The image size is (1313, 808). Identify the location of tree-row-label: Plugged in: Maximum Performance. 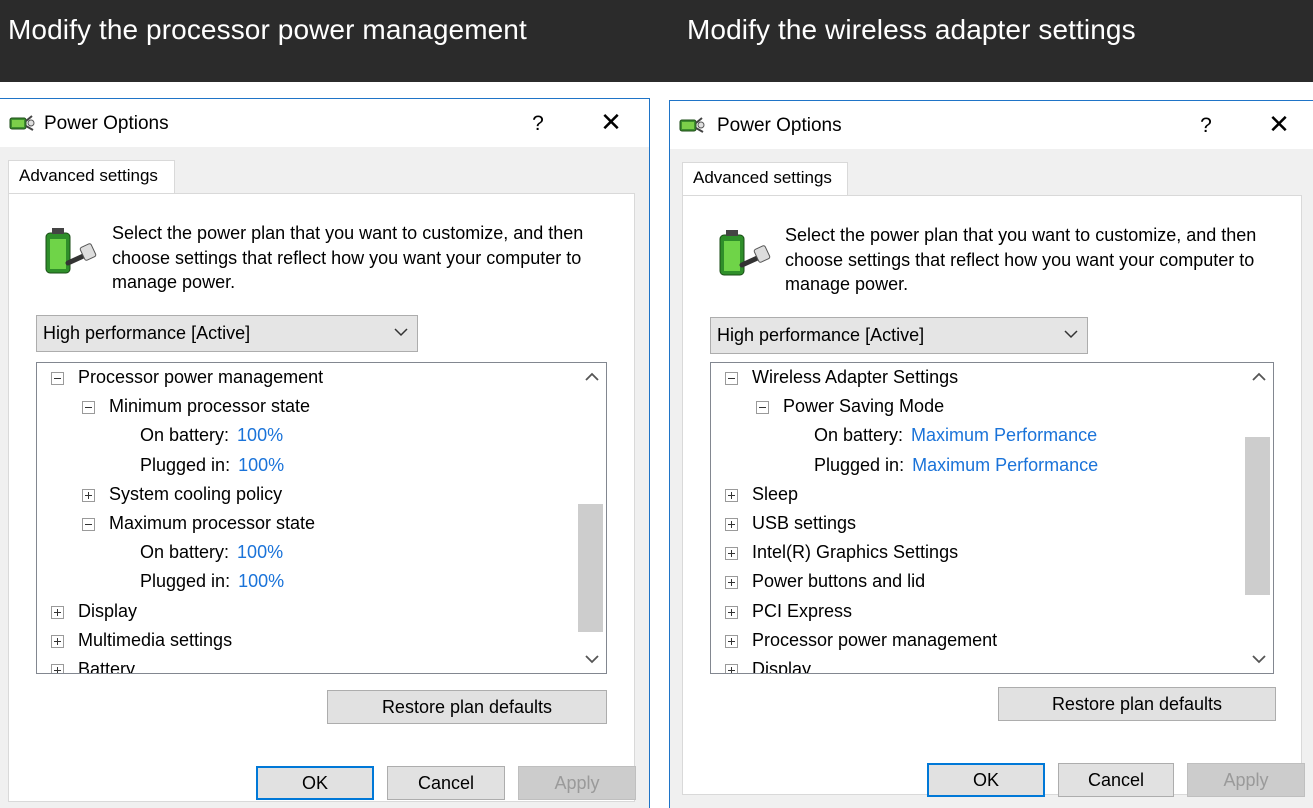
(956, 465).